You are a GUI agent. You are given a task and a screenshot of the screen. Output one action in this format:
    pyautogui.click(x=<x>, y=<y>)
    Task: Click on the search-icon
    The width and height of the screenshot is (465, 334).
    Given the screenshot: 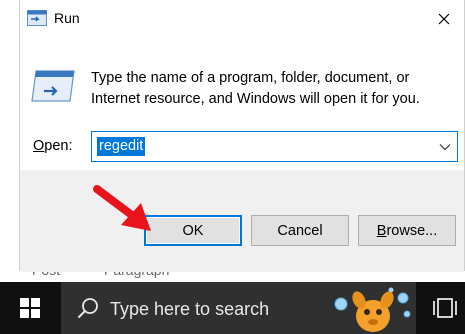 What is the action you would take?
    pyautogui.click(x=88, y=308)
    